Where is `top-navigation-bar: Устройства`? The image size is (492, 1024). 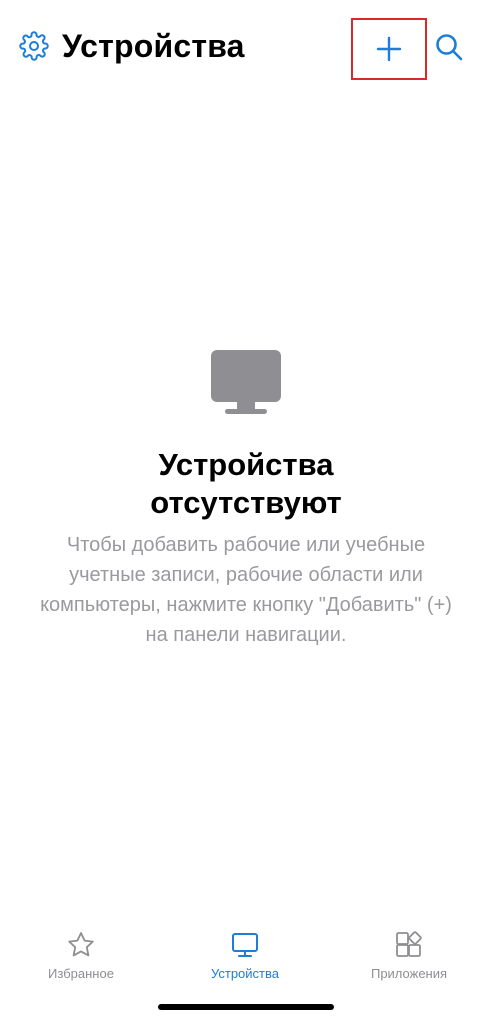
top-navigation-bar: Устройства is located at coordinates (246, 48).